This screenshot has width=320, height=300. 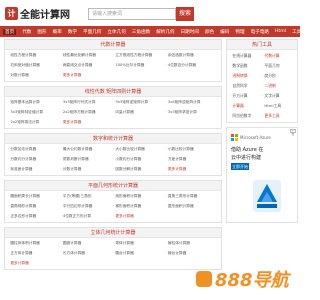 I want to click on section-title: 线性代数 矩阵四则计算器, so click(x=113, y=92).